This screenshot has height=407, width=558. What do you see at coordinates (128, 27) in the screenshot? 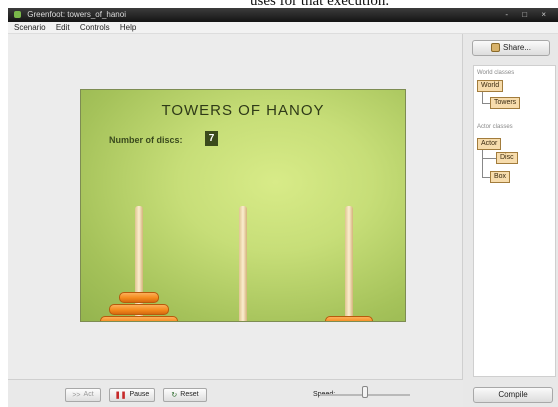
I see `menu-help: Help` at bounding box center [128, 27].